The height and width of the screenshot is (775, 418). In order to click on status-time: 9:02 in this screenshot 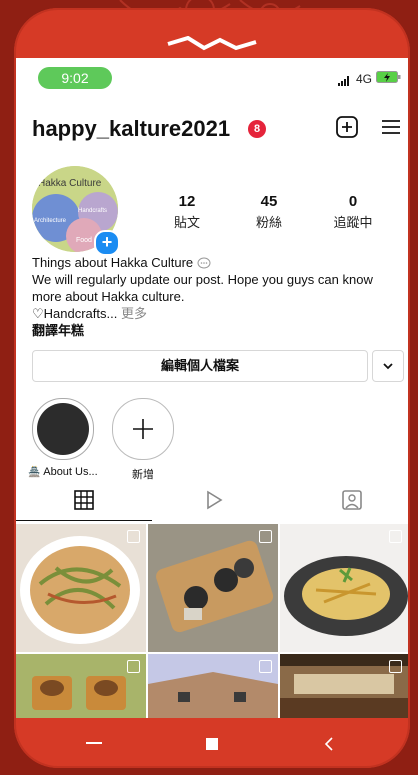, I will do `click(75, 78)`.